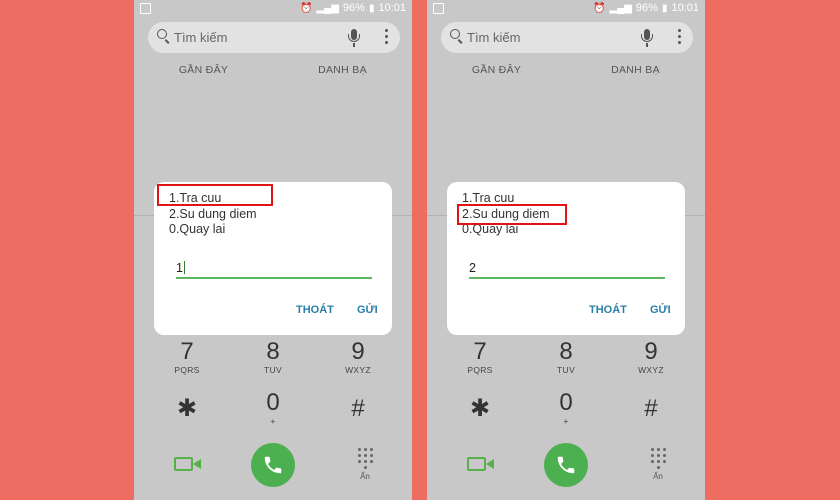  I want to click on ussd-input: 1, so click(181, 268).